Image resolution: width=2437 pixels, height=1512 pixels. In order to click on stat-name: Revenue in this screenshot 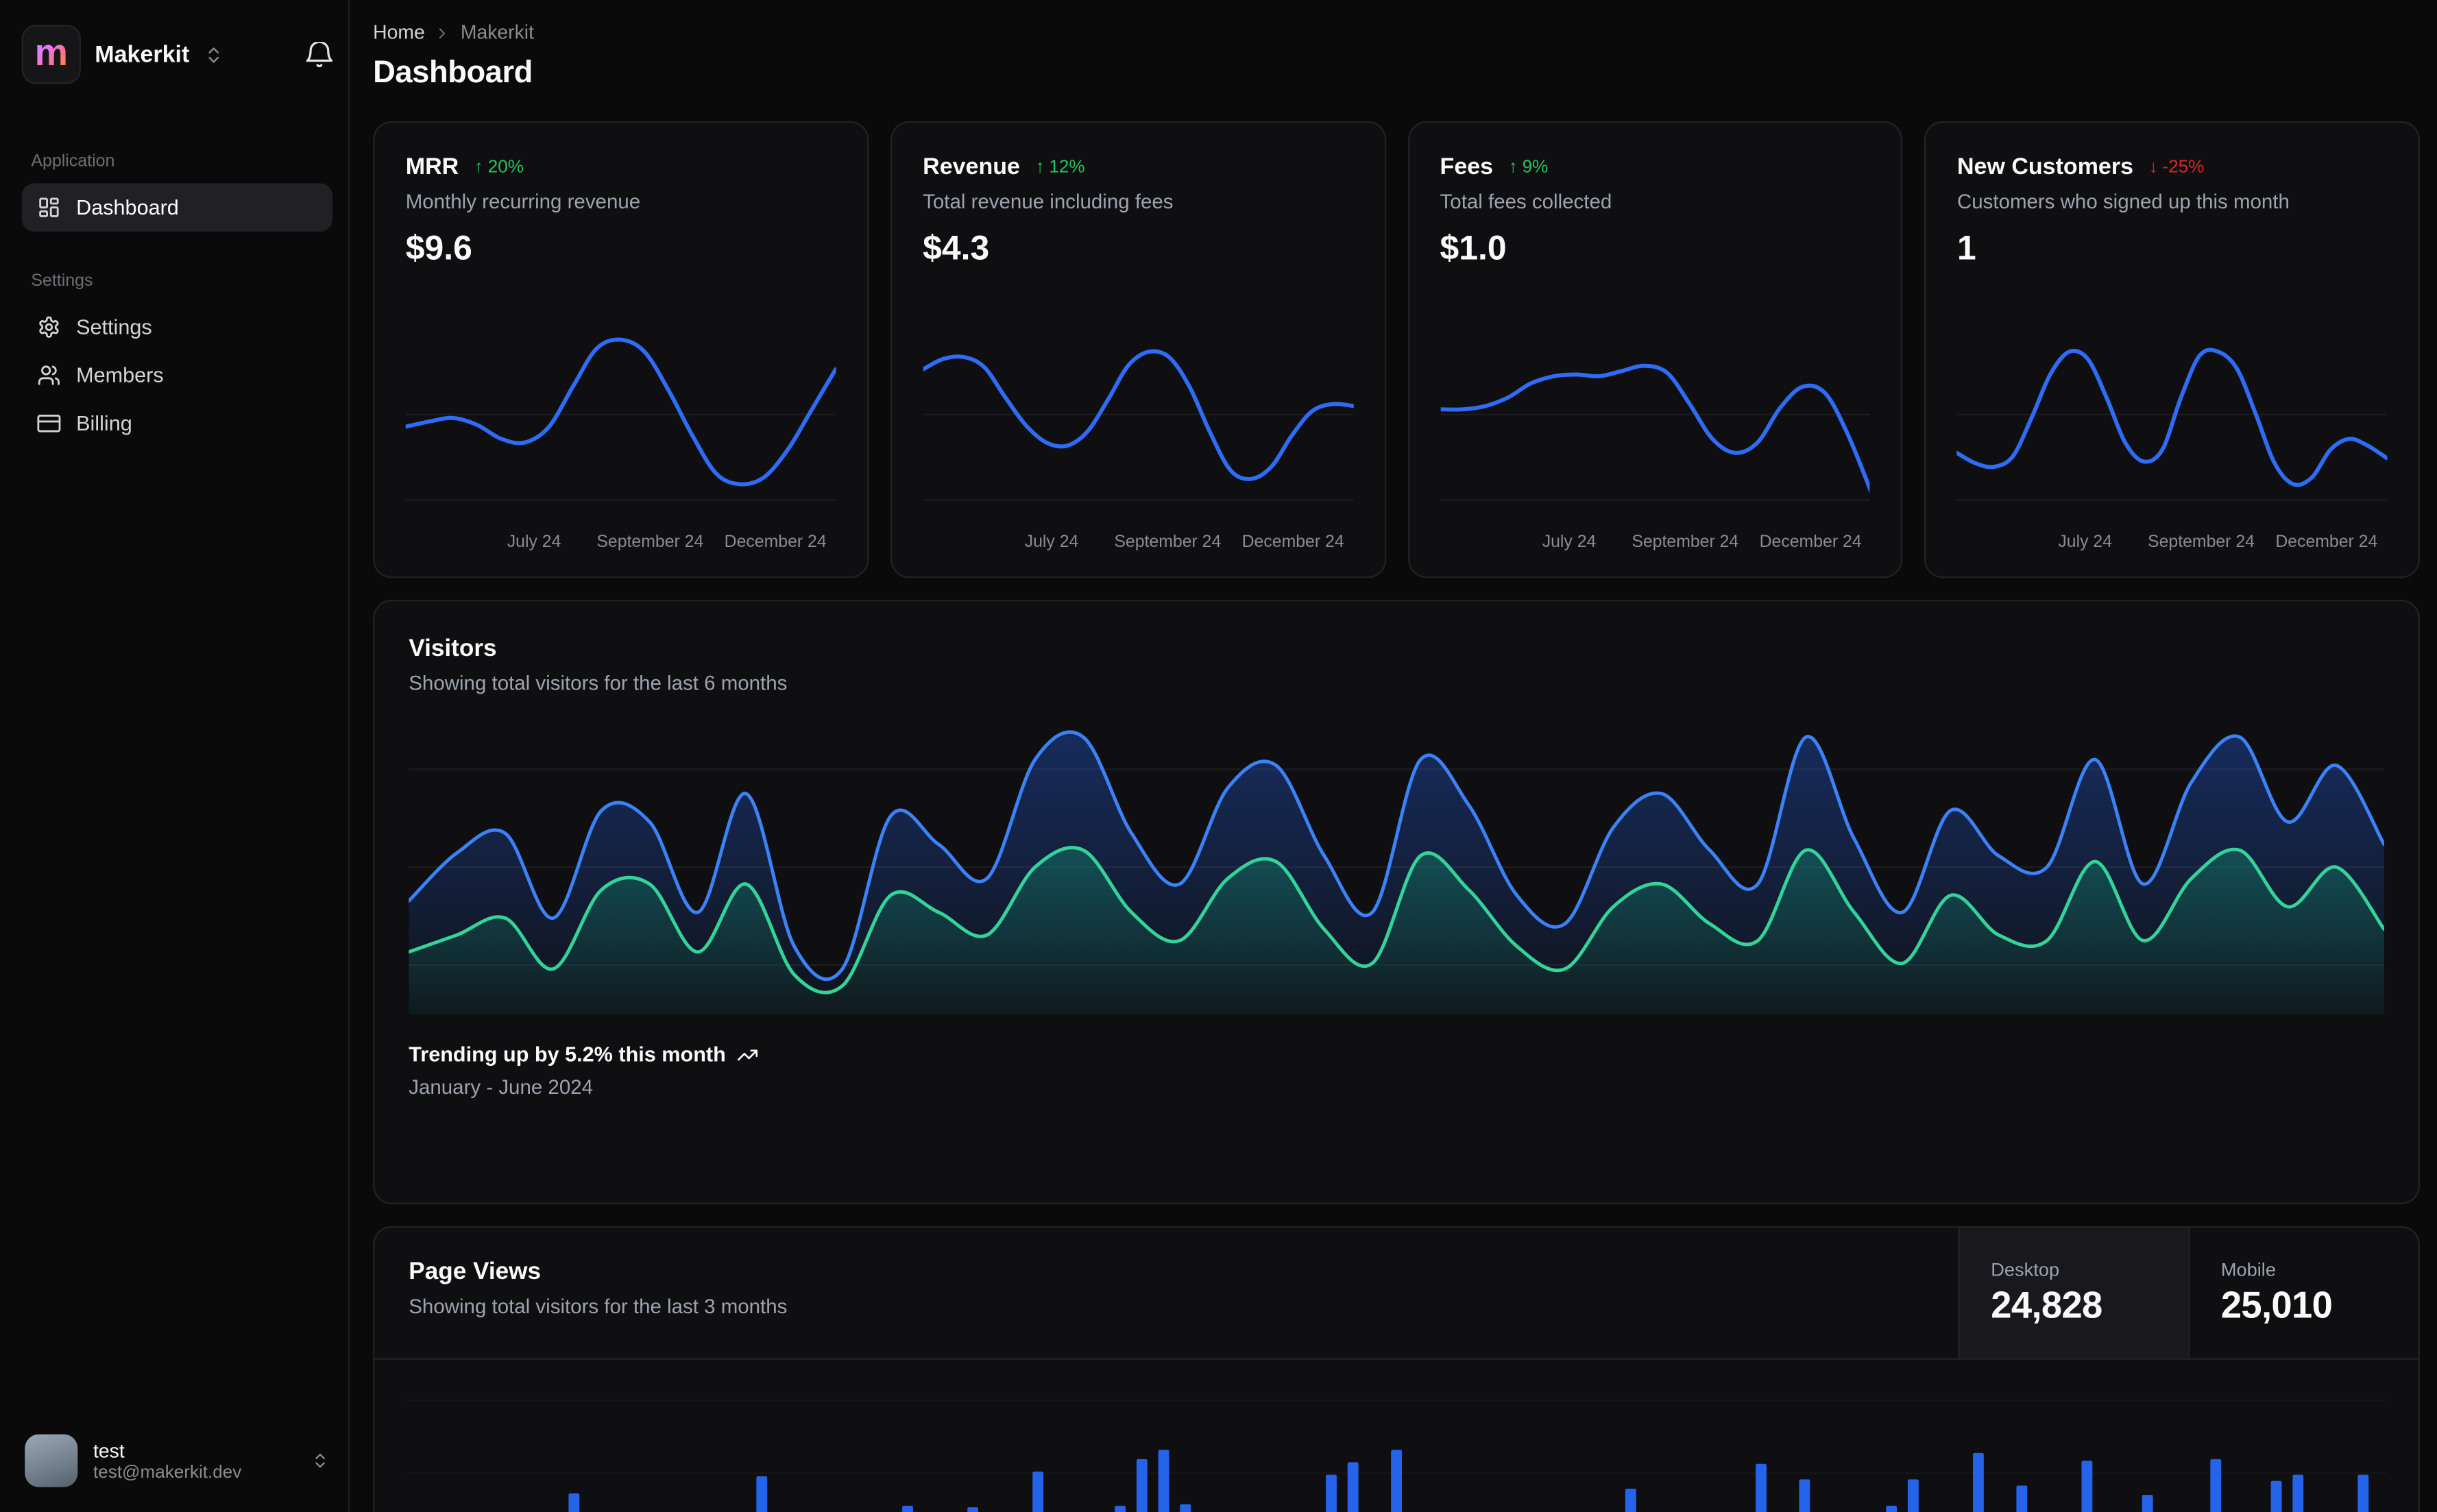, I will do `click(972, 167)`.